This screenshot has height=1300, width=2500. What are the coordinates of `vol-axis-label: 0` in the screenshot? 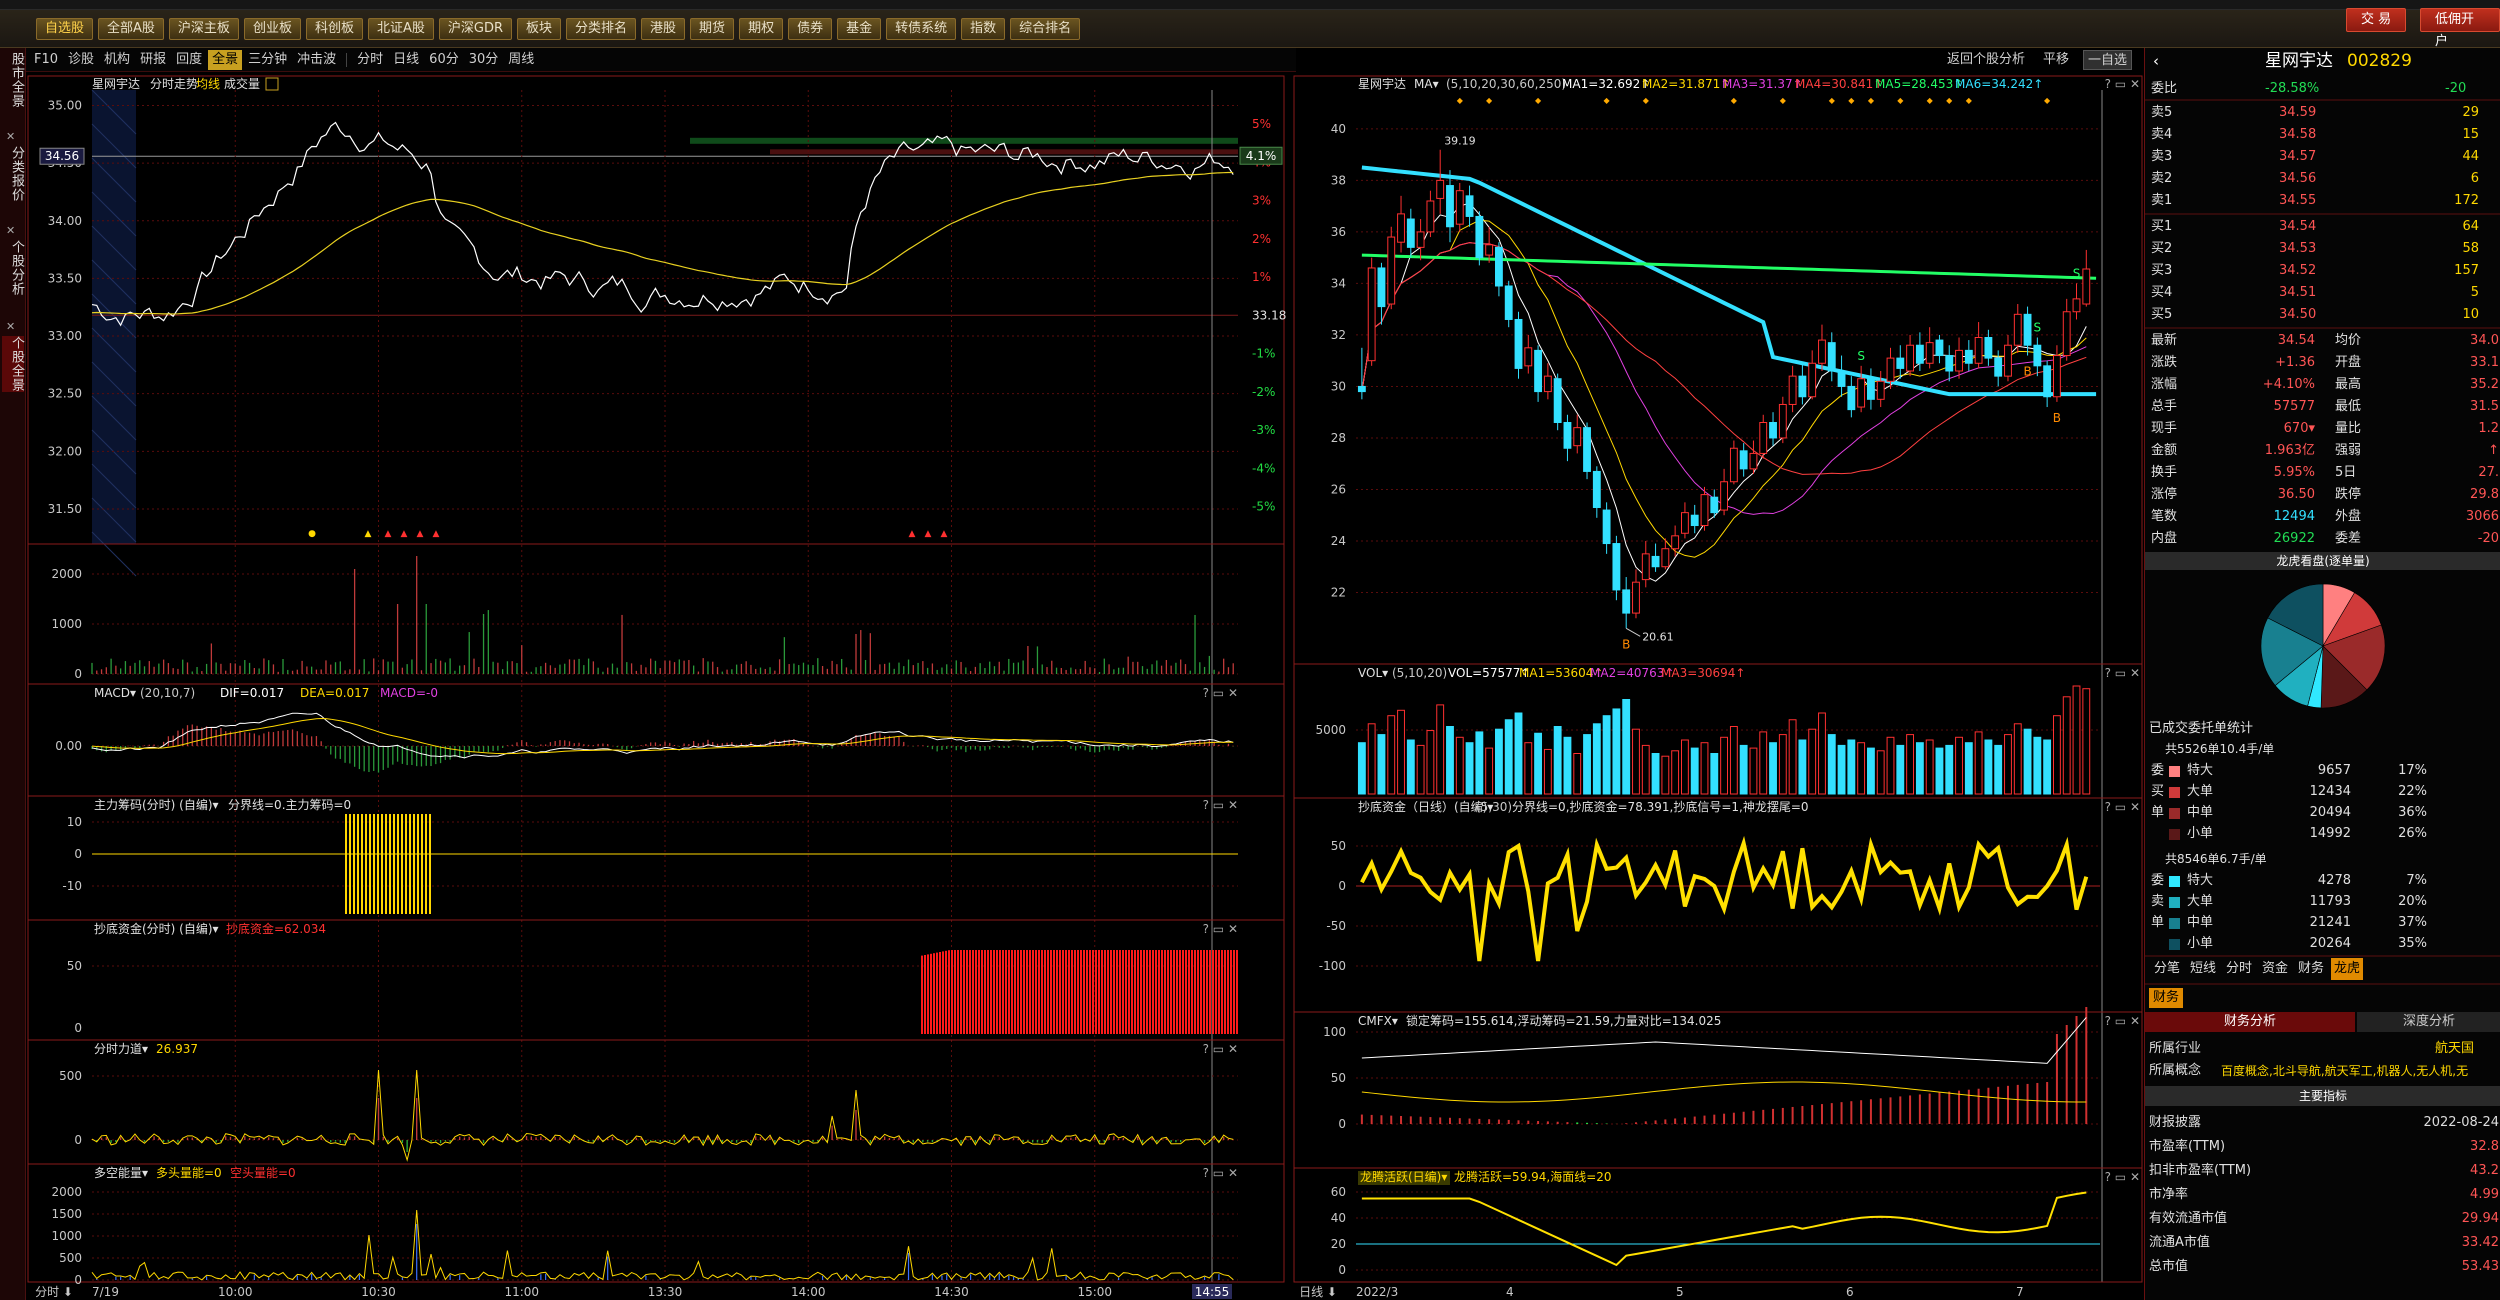 It's located at (78, 674).